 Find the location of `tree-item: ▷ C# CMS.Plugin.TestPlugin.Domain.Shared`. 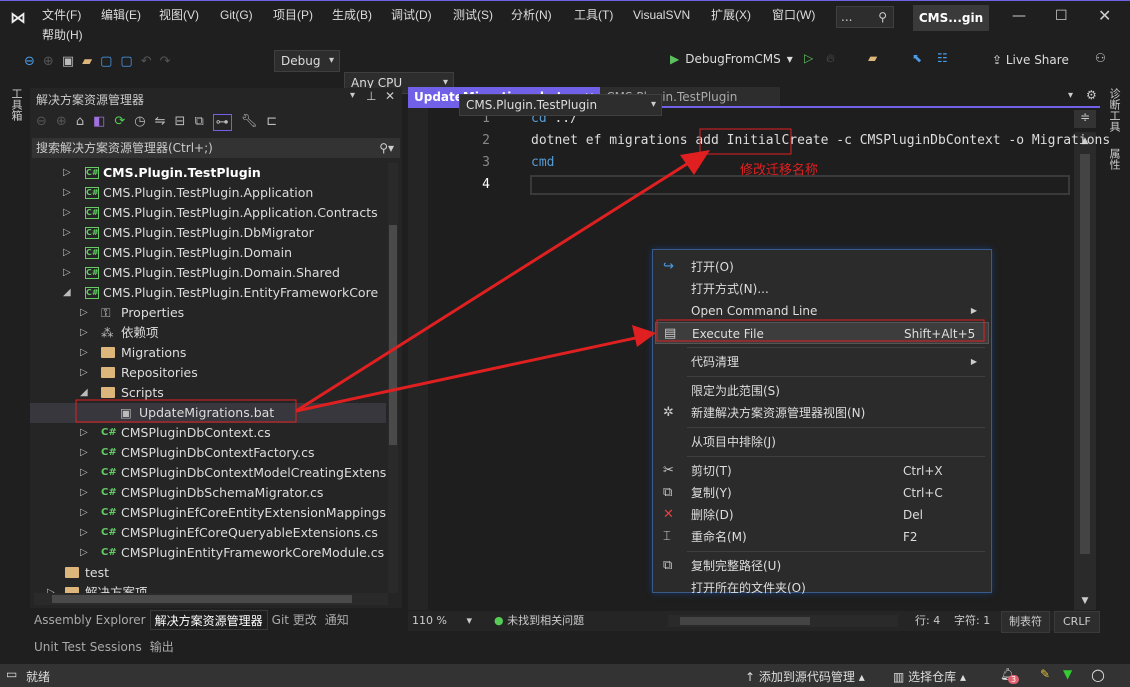

tree-item: ▷ C# CMS.Plugin.TestPlugin.Domain.Shared is located at coordinates (208, 273).